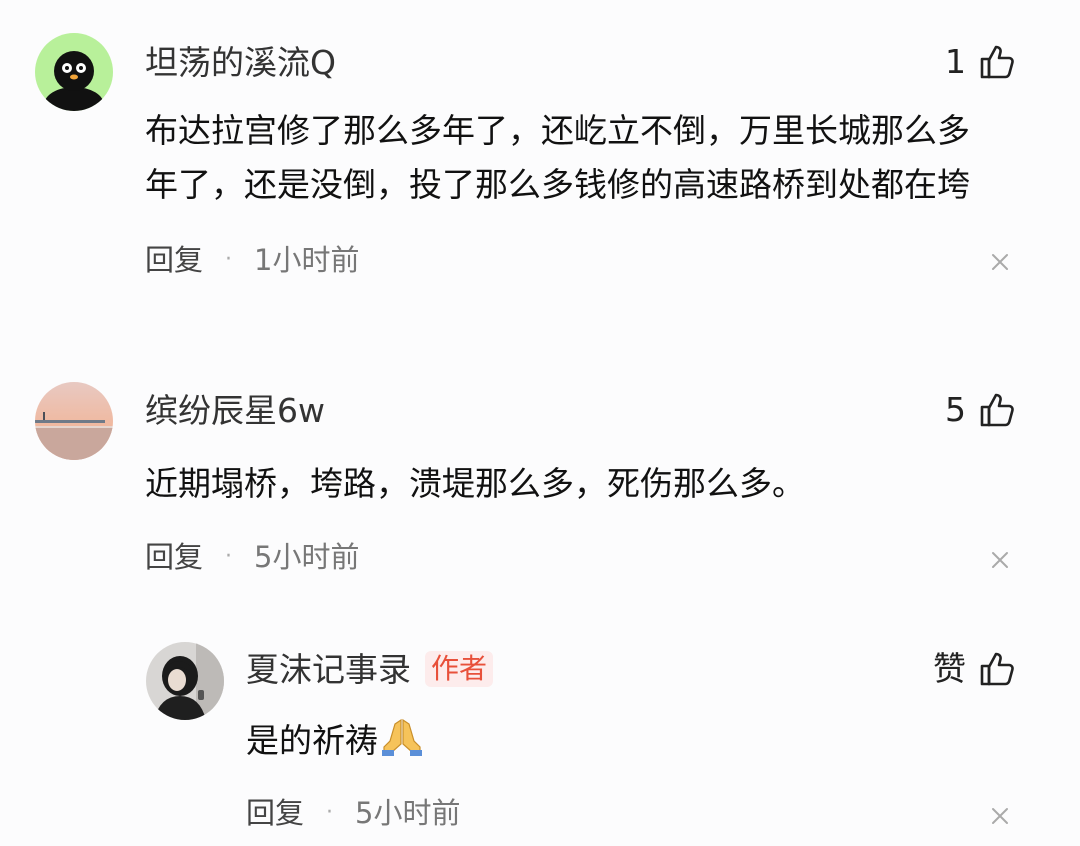 The width and height of the screenshot is (1080, 846). I want to click on thumbs-up-icon, so click(997, 669).